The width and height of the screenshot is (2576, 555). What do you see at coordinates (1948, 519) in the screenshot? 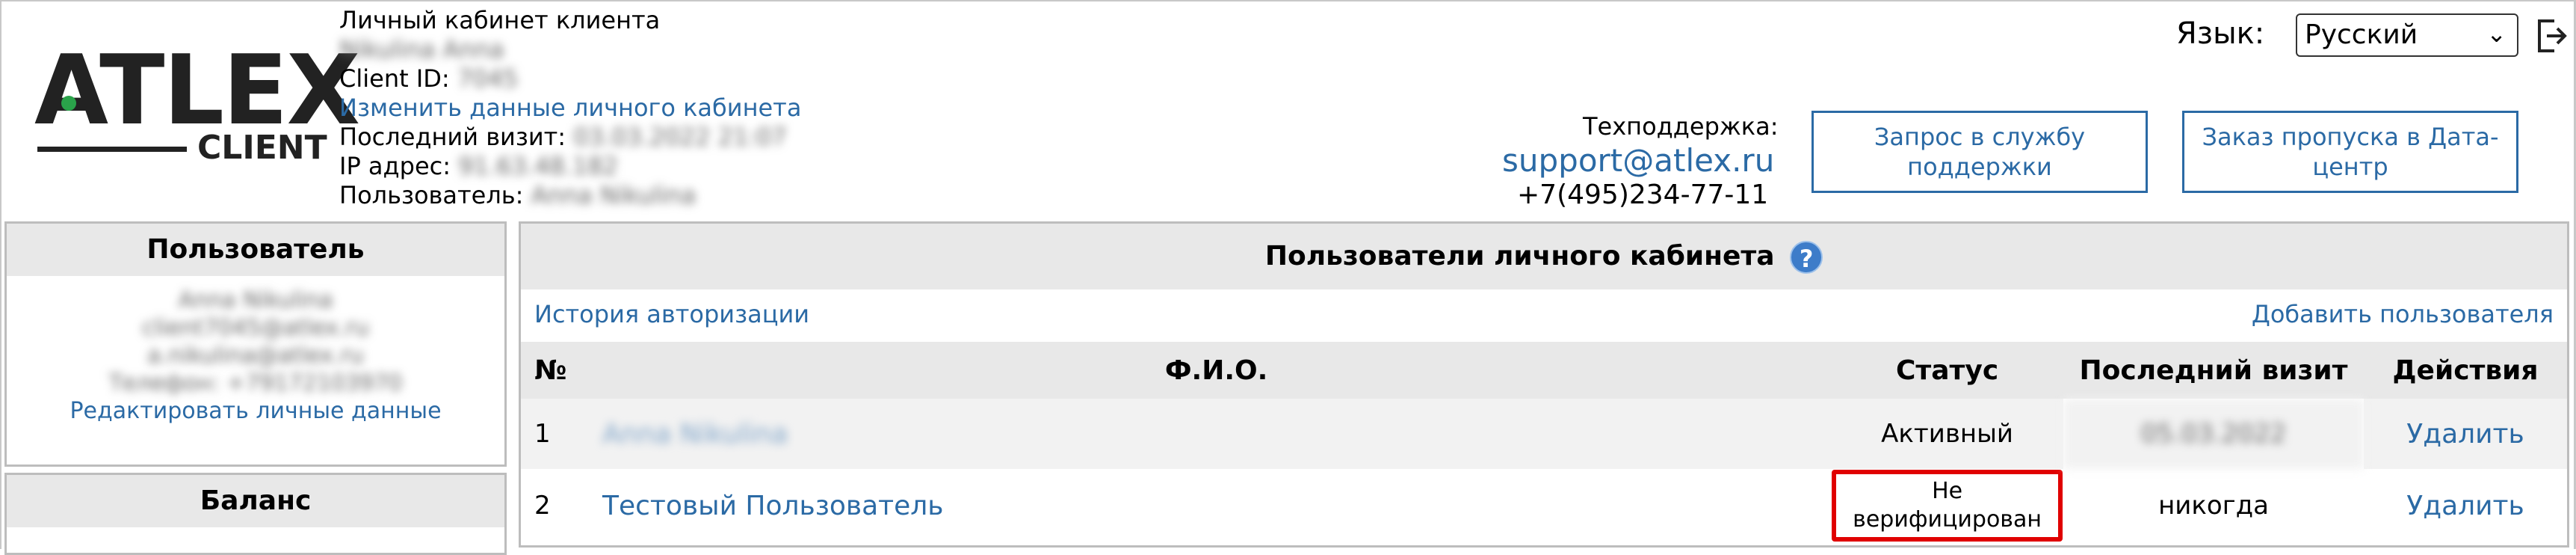
I see `status-line-2: верифицирован` at bounding box center [1948, 519].